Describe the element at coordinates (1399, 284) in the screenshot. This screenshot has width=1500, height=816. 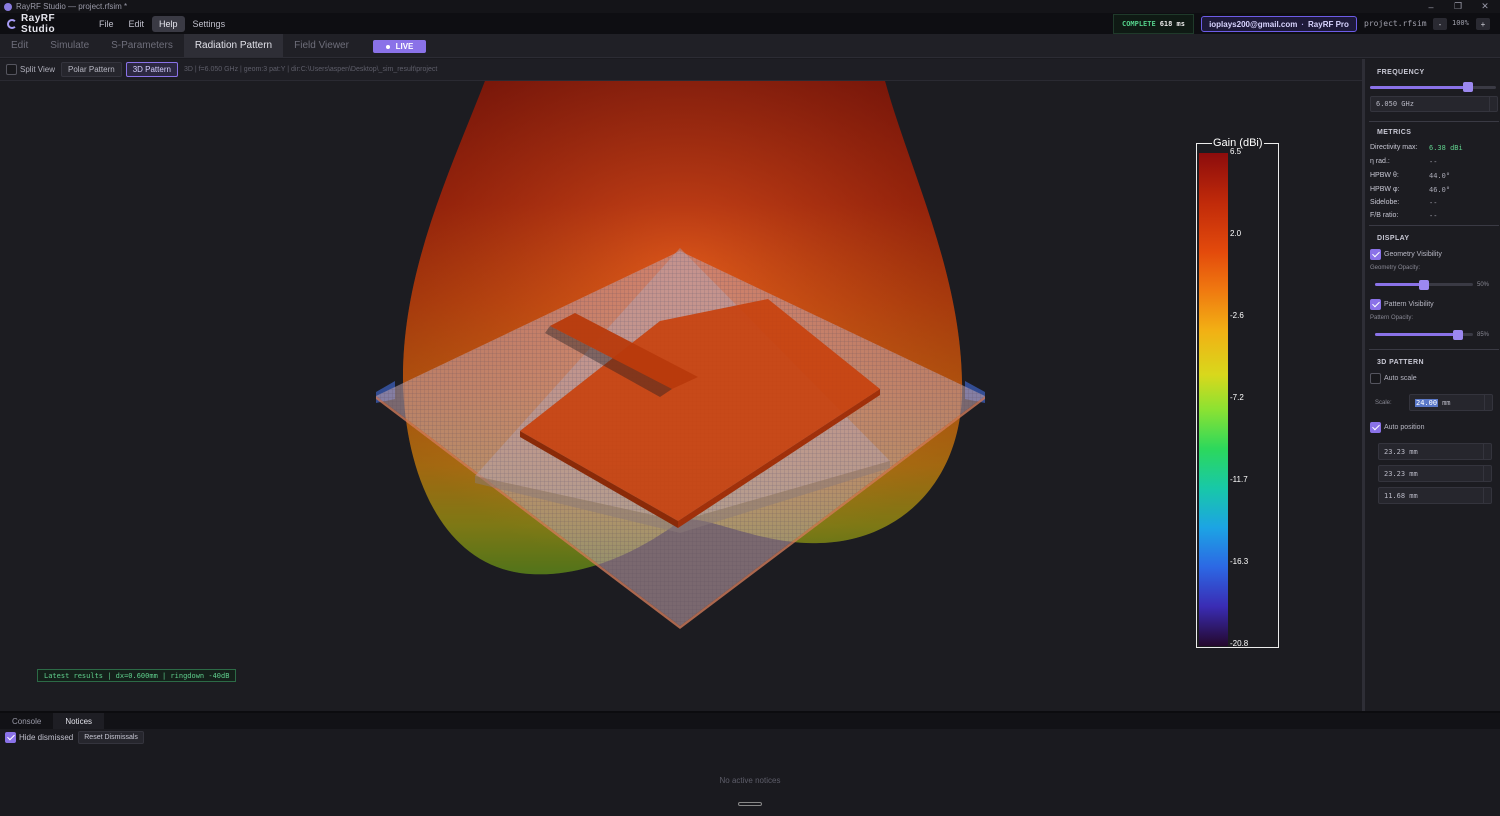
I see `geometry-opacity-fill` at that location.